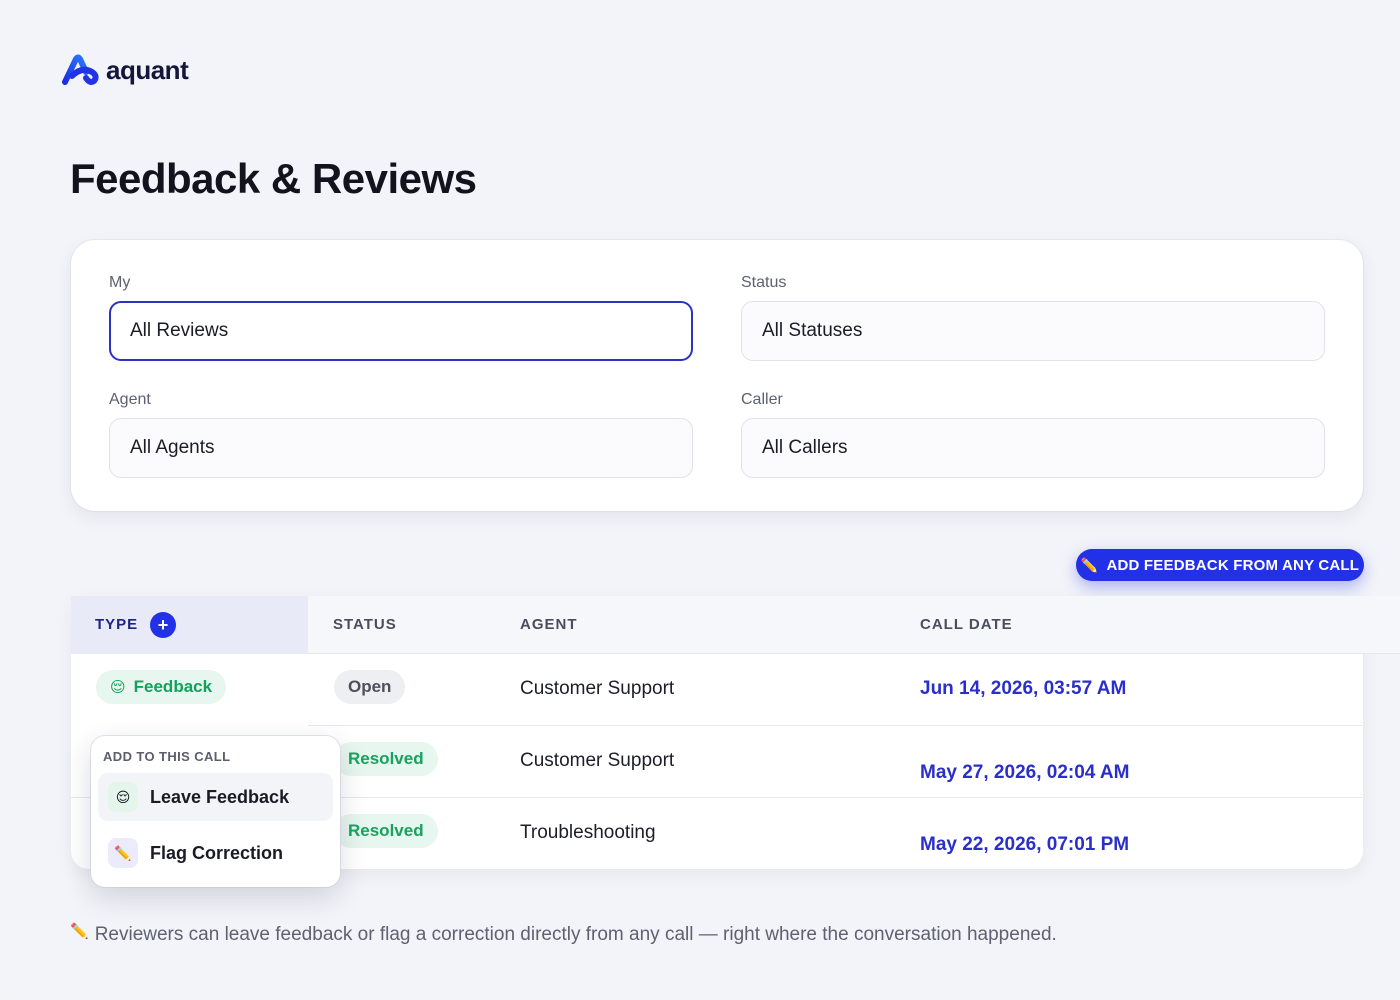  I want to click on filter-status-label: Status, so click(764, 282).